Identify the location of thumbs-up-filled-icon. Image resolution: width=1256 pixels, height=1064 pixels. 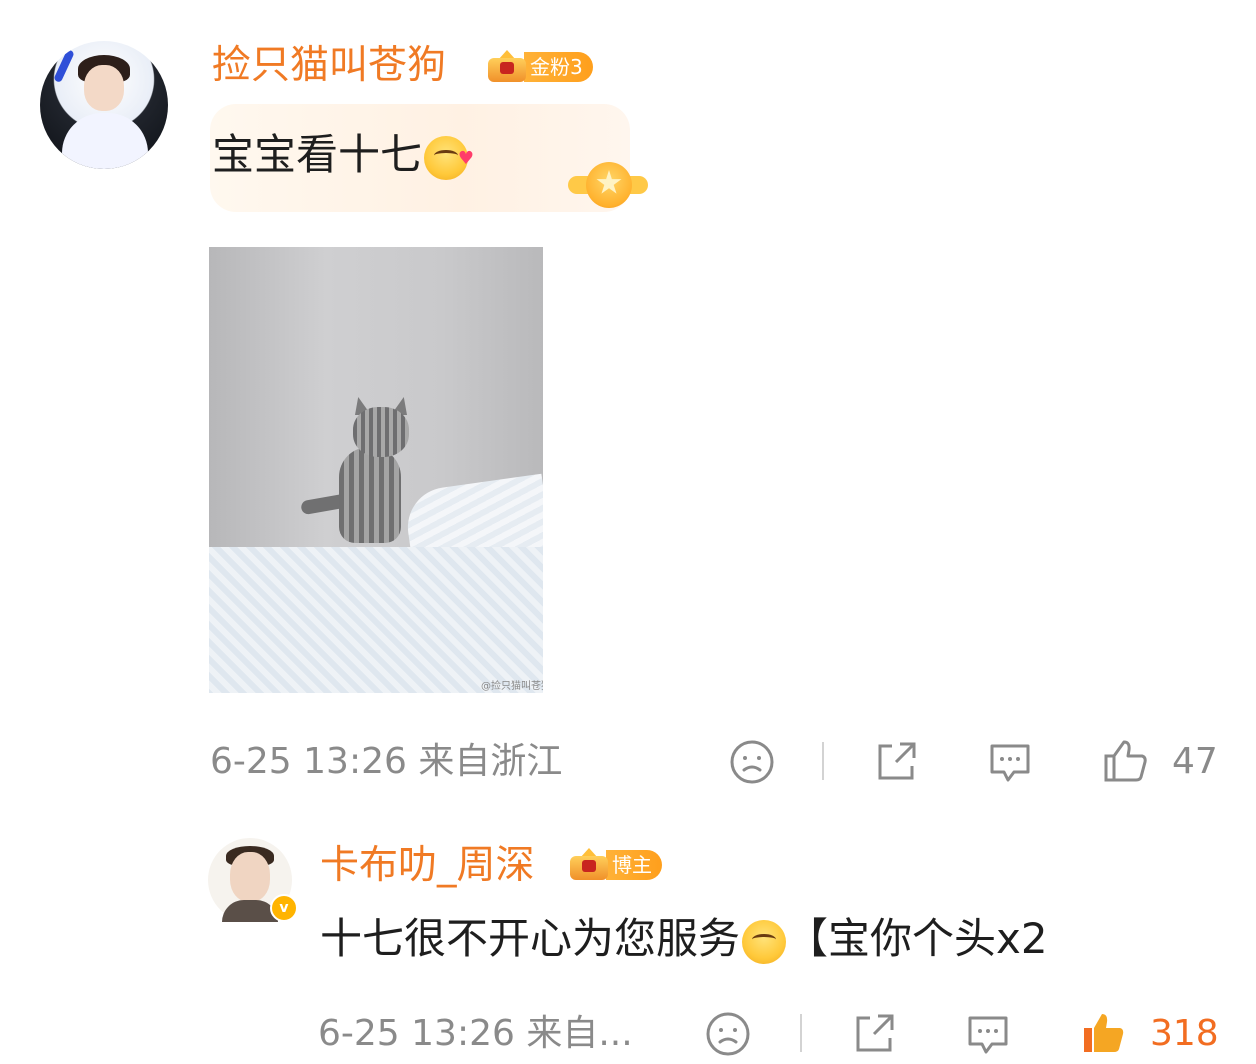
(1104, 1032).